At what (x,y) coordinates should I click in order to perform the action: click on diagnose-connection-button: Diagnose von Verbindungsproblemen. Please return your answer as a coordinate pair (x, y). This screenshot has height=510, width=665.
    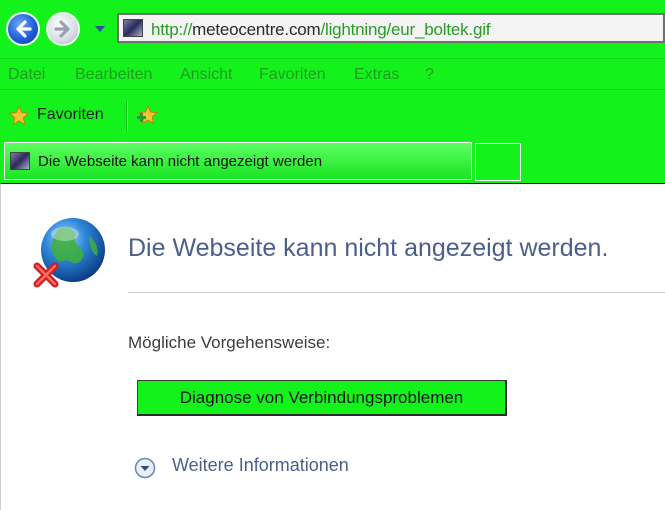
    Looking at the image, I should click on (322, 398).